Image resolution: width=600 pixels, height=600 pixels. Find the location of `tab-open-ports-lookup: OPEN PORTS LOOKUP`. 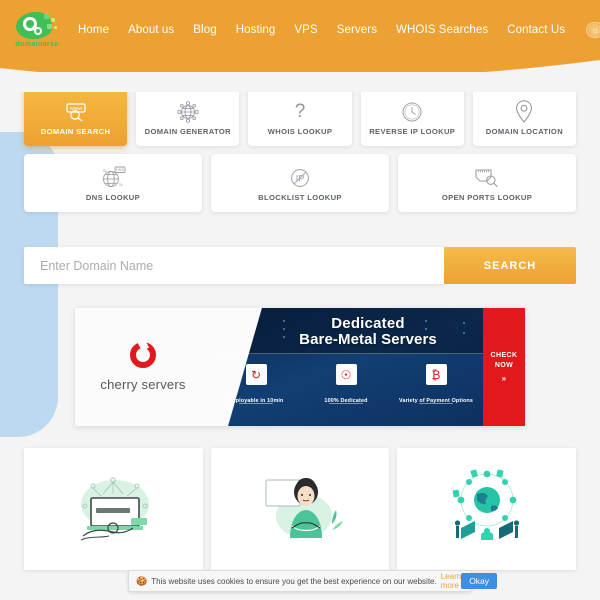

tab-open-ports-lookup: OPEN PORTS LOOKUP is located at coordinates (487, 183).